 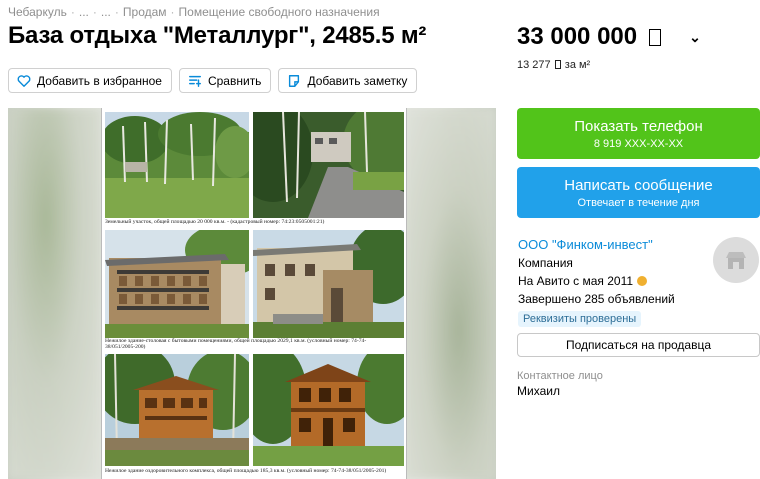 I want to click on verified-badge: Реквизиты проверены, so click(x=580, y=319).